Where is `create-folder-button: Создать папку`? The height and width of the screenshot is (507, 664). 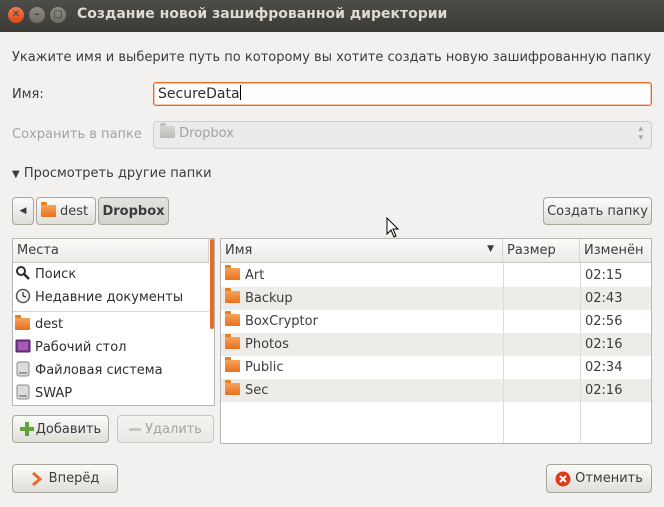 create-folder-button: Создать папку is located at coordinates (597, 211).